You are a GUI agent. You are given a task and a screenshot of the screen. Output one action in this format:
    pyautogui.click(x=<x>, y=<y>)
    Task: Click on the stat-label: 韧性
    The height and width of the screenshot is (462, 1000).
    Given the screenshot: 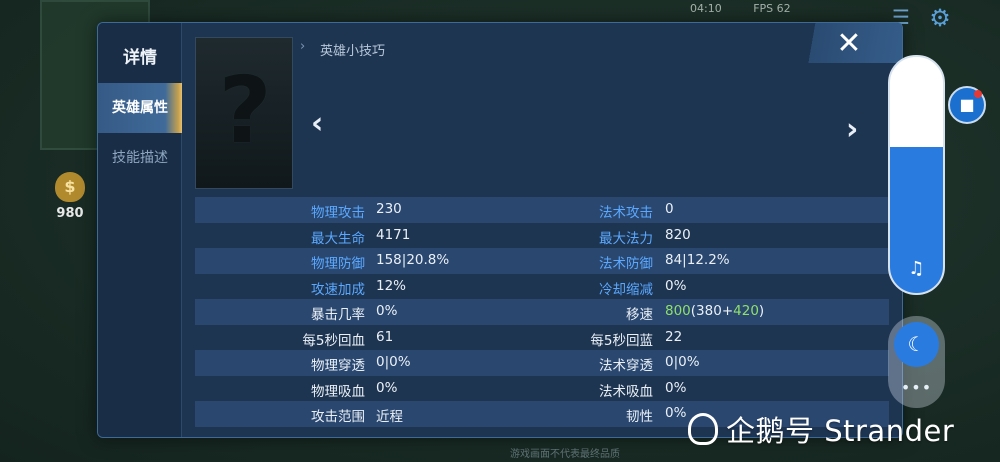 What is the action you would take?
    pyautogui.click(x=639, y=417)
    